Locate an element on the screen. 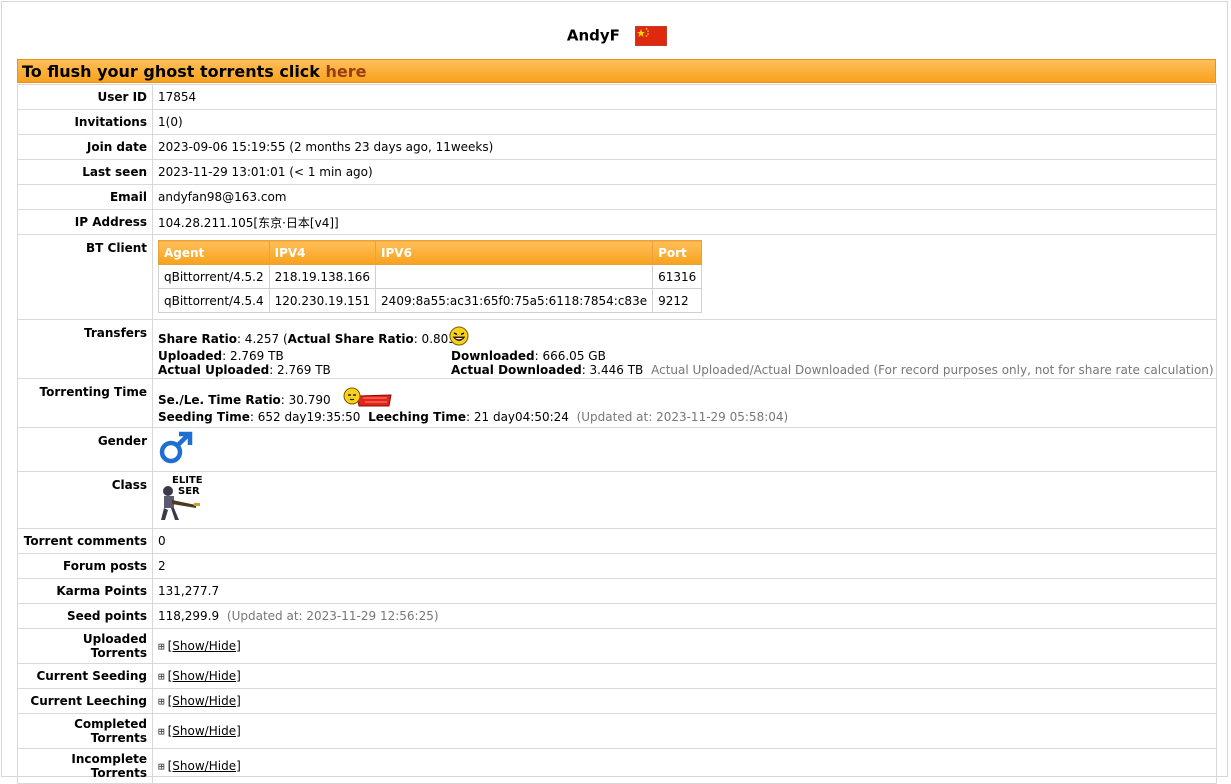 The height and width of the screenshot is (784, 1231). value-email: andyfan98@163.com is located at coordinates (684, 197).